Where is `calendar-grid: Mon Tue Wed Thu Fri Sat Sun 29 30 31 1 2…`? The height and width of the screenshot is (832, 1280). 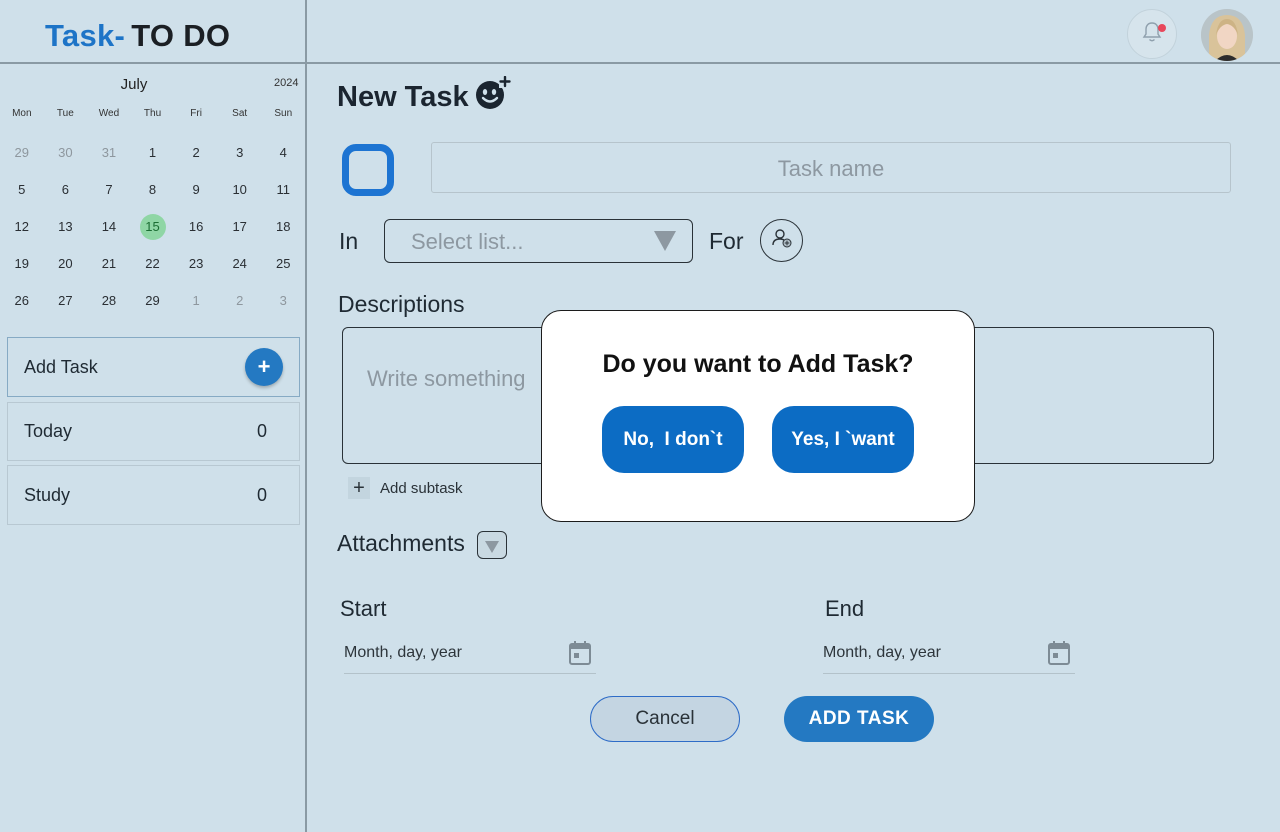 calendar-grid: Mon Tue Wed Thu Fri Sat Sun 29 30 31 1 2… is located at coordinates (152, 212).